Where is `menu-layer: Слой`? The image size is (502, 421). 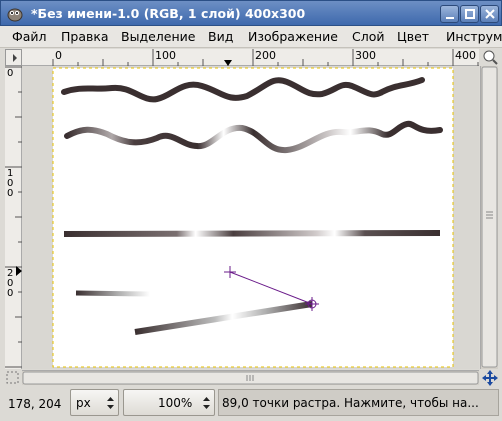
menu-layer: Слой is located at coordinates (368, 36).